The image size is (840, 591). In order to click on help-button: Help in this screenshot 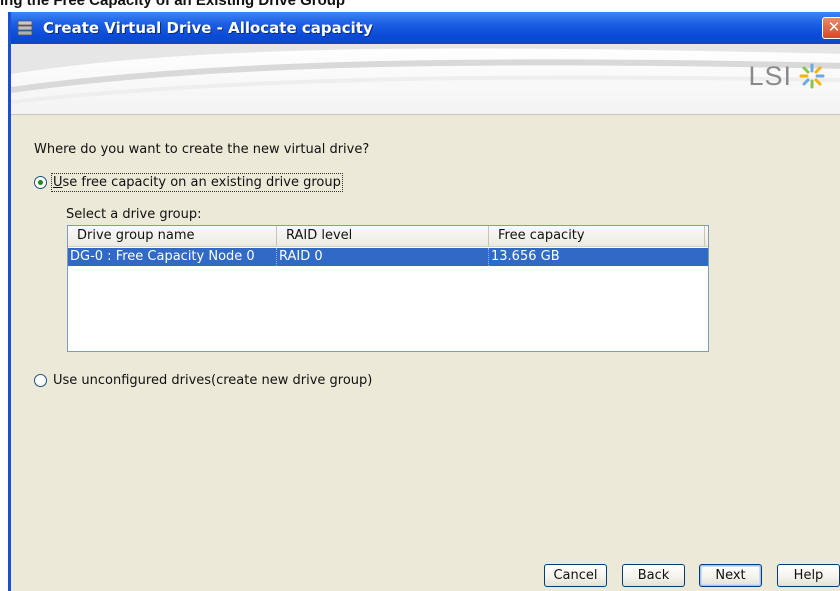, I will do `click(808, 575)`.